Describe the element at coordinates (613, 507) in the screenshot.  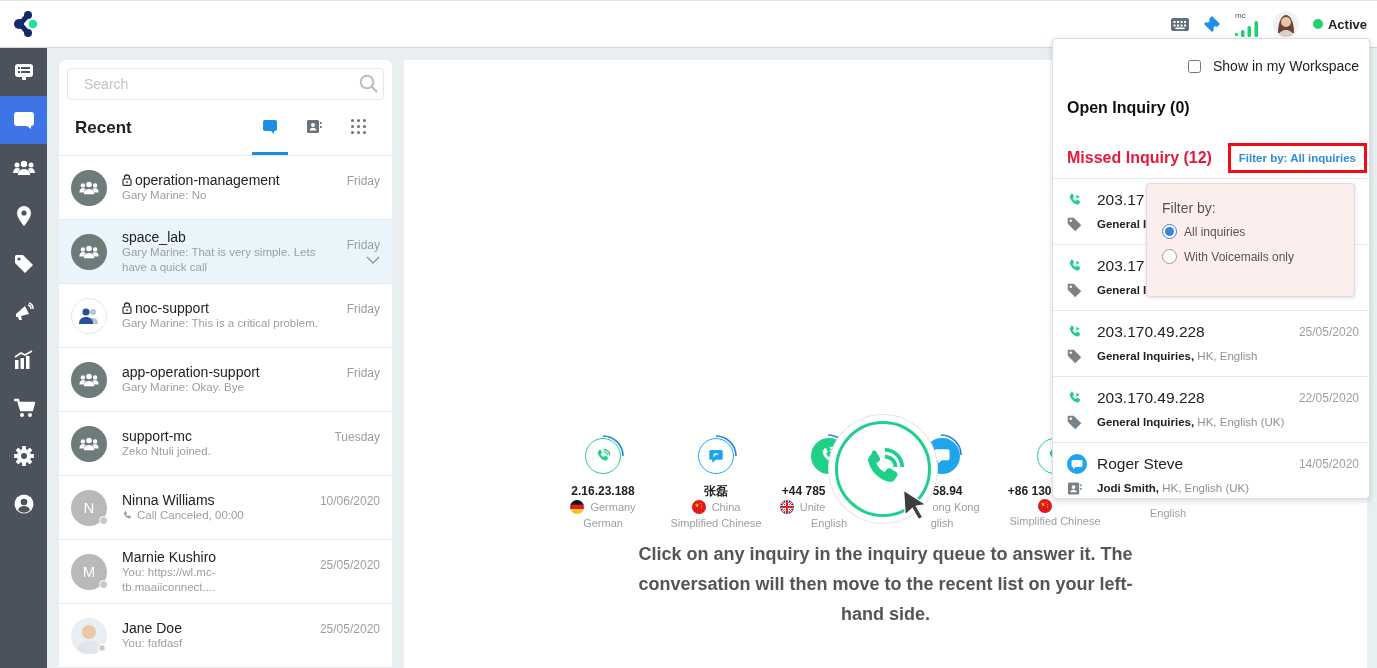
I see `inquiry-country: Germany` at that location.